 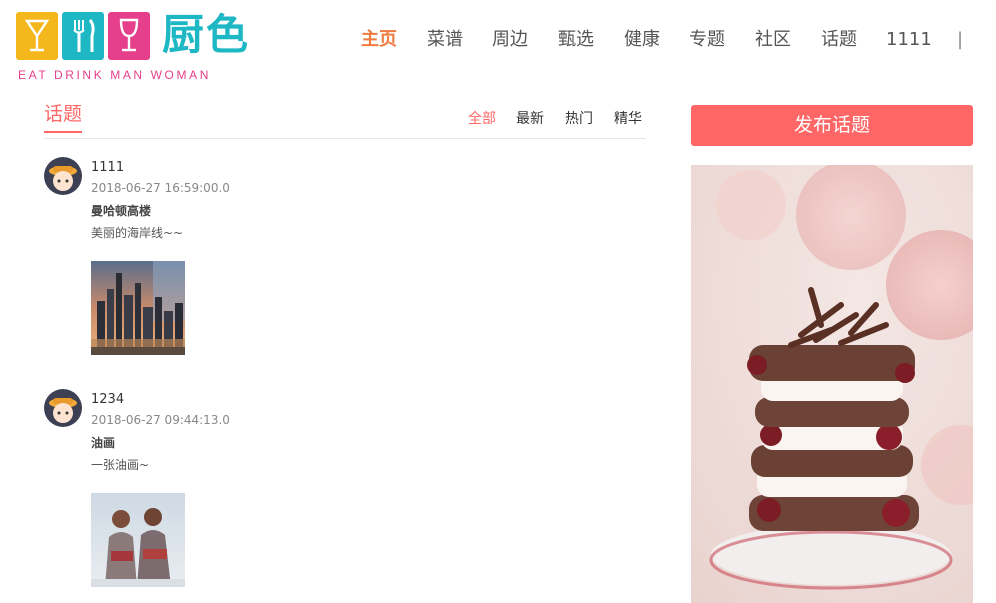 I want to click on topic-filters: 全部 最新 热门 精华, so click(x=557, y=120).